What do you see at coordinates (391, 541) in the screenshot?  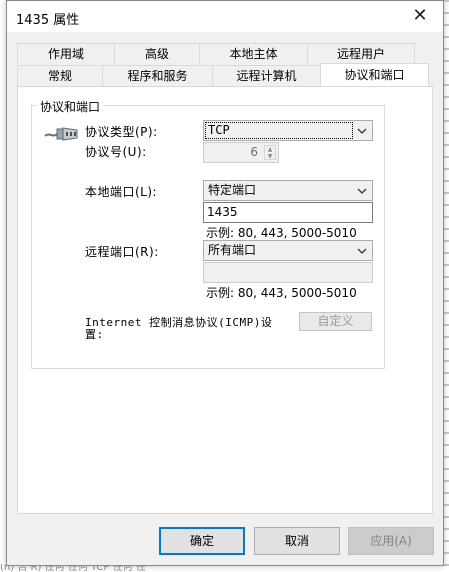 I see `apply-button: 应用(A)` at bounding box center [391, 541].